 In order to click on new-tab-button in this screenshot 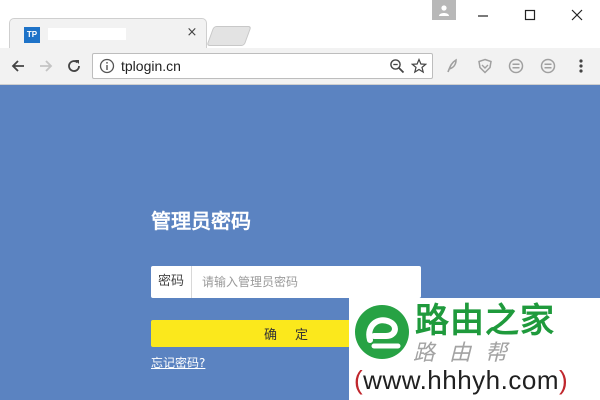, I will do `click(229, 36)`.